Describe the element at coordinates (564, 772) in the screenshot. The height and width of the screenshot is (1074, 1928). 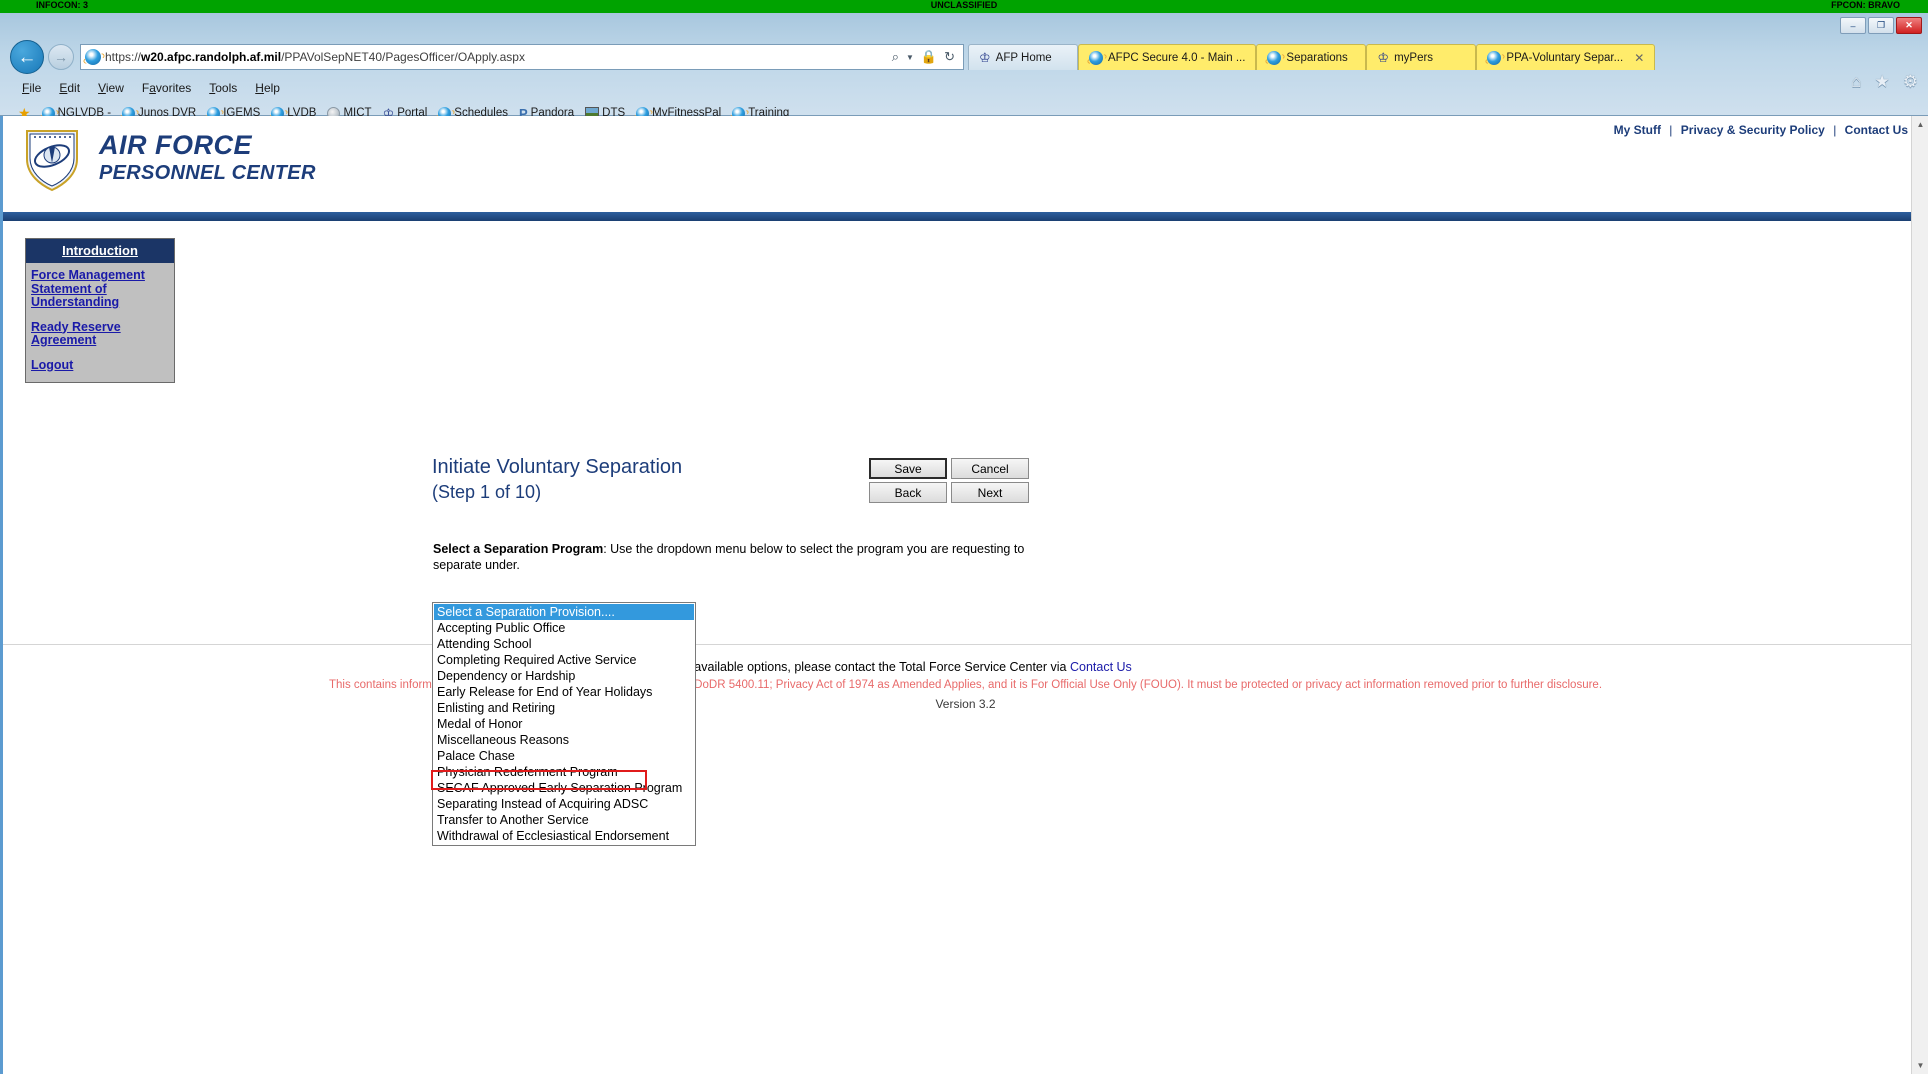
I see `dropdown-option-physician-redeferment-program: Physician Redeferment Program` at that location.